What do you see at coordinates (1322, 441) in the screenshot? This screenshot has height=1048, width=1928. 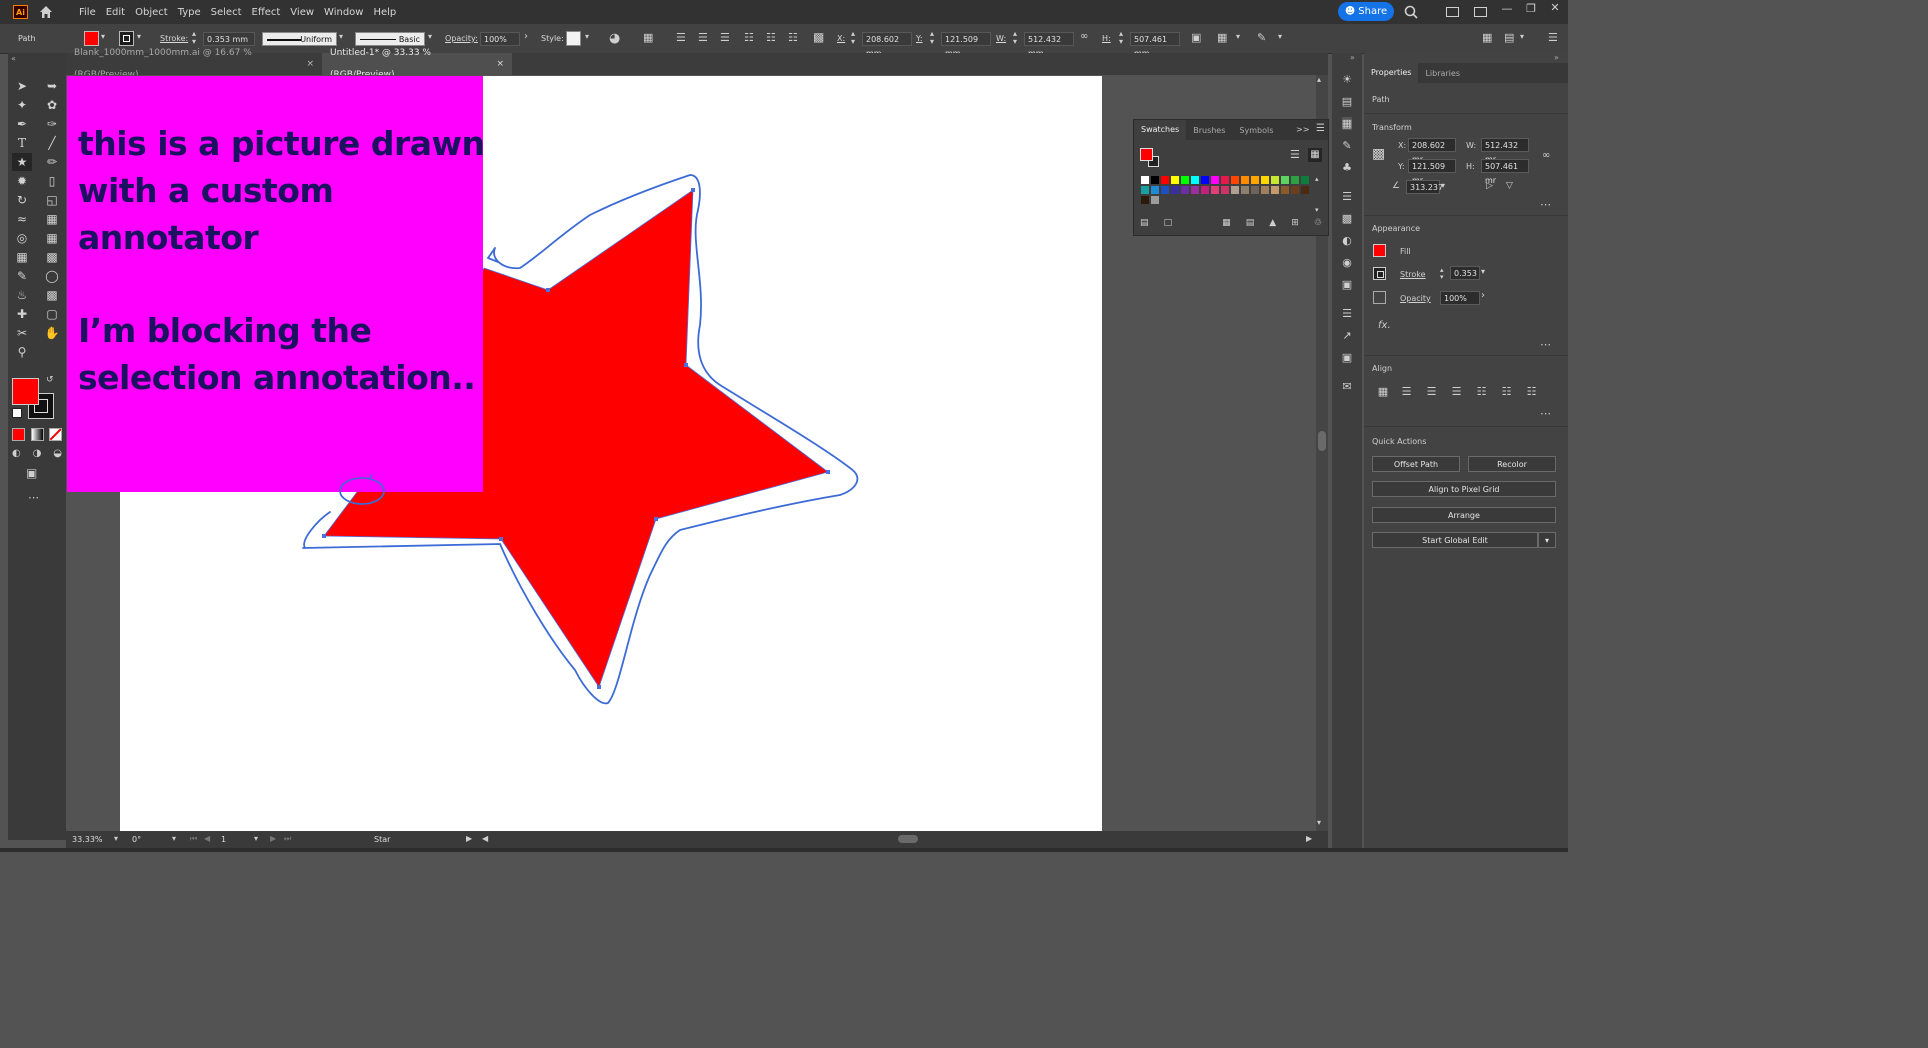 I see `scroll-thumb` at bounding box center [1322, 441].